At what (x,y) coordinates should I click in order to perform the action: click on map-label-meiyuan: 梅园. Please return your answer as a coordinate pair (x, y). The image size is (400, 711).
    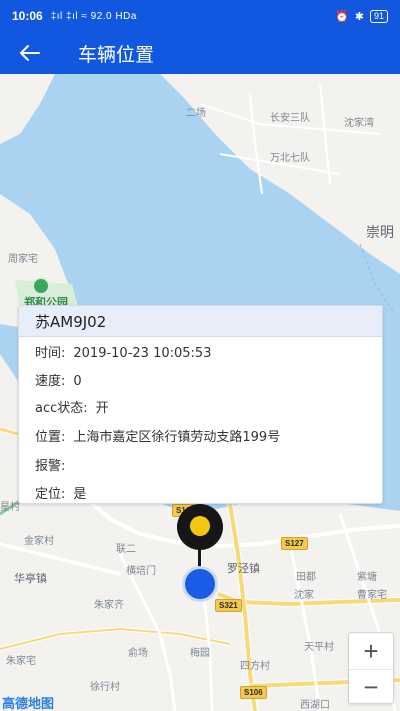
    Looking at the image, I should click on (200, 653).